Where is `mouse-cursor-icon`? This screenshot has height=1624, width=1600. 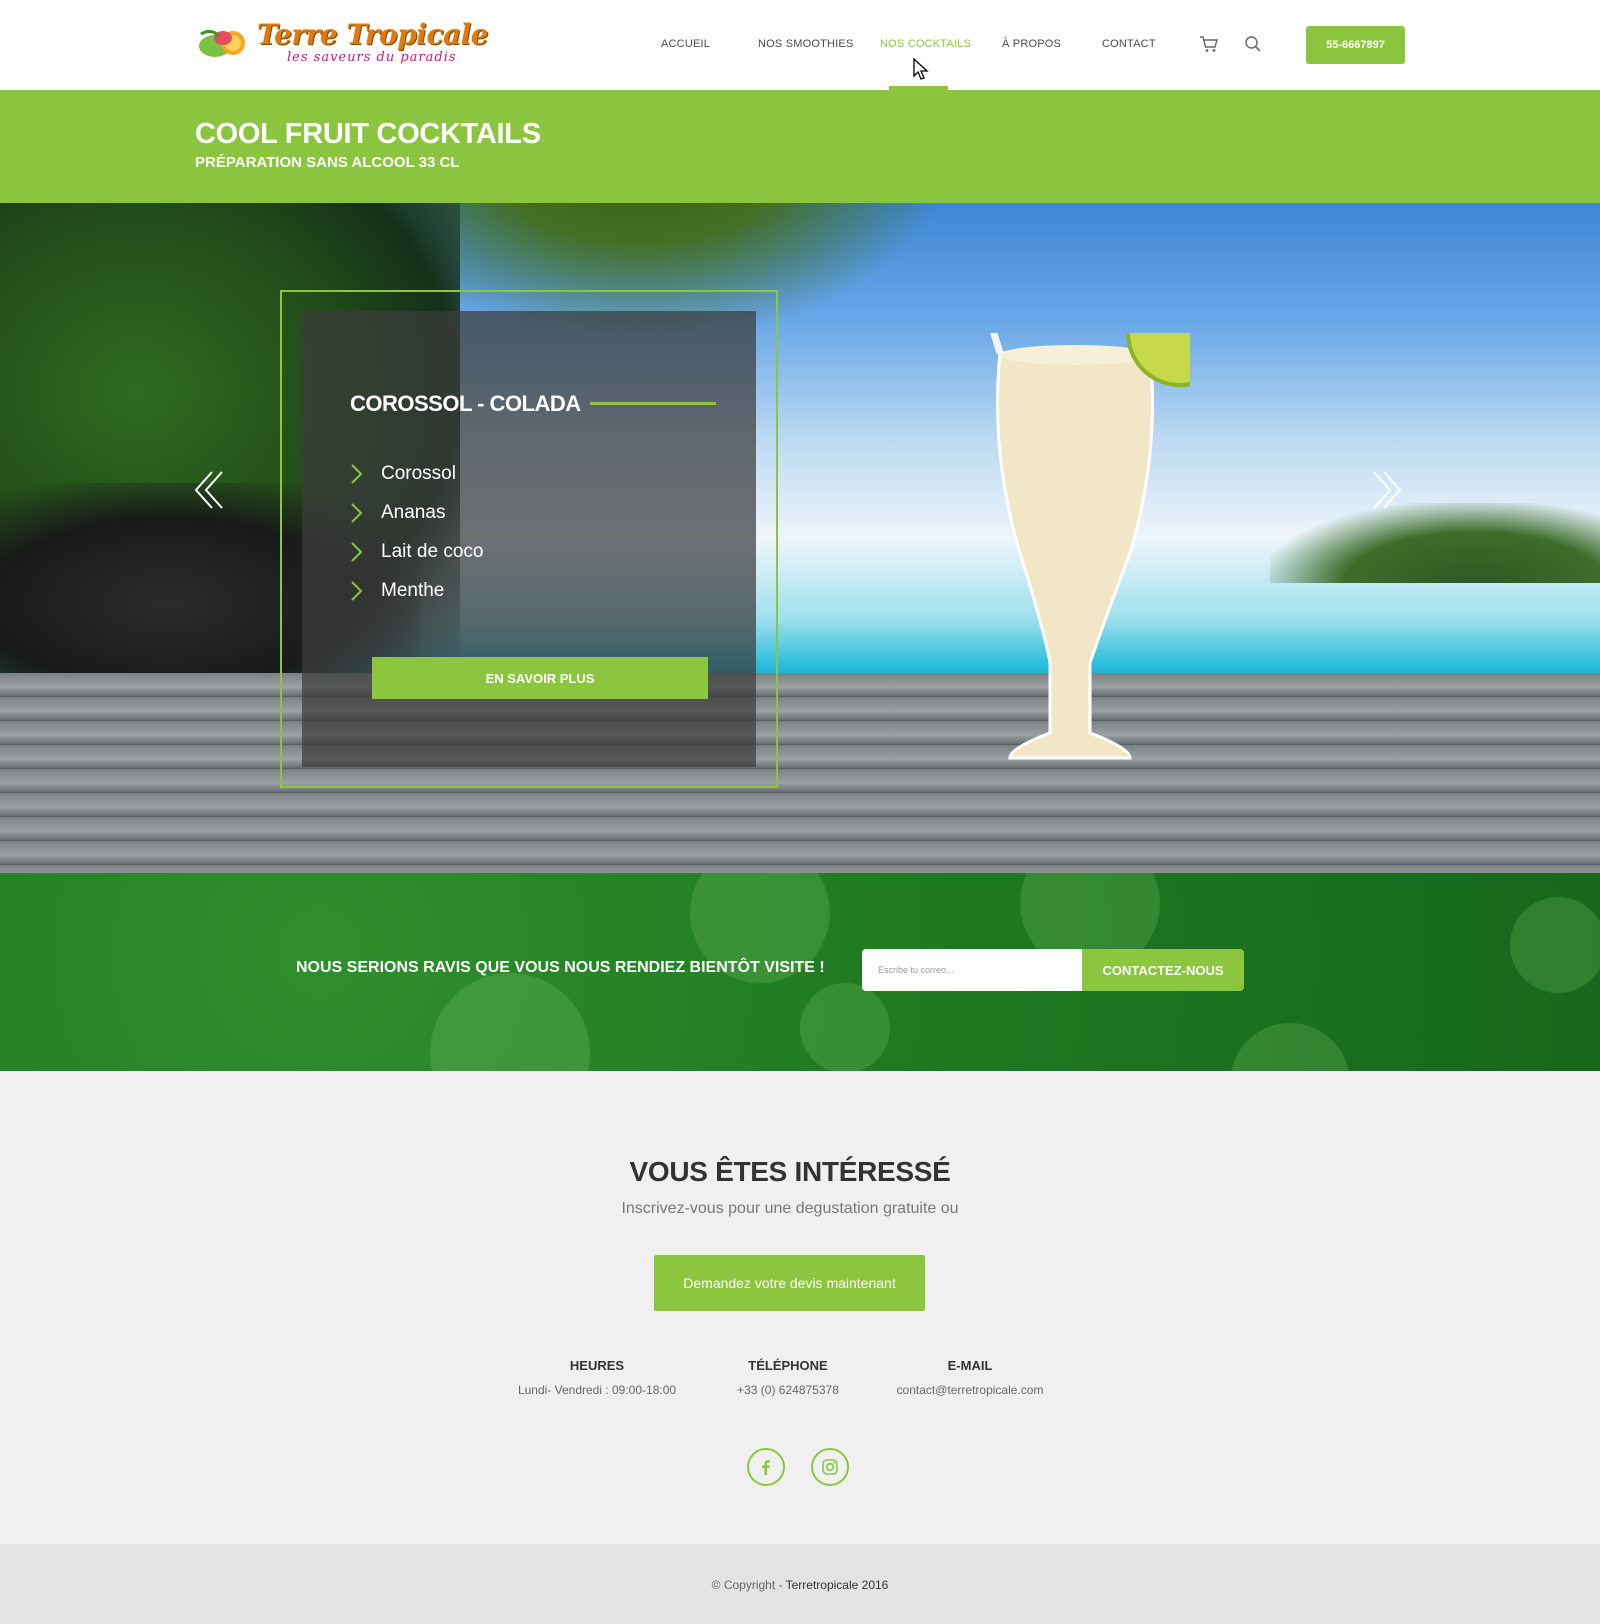 mouse-cursor-icon is located at coordinates (921, 69).